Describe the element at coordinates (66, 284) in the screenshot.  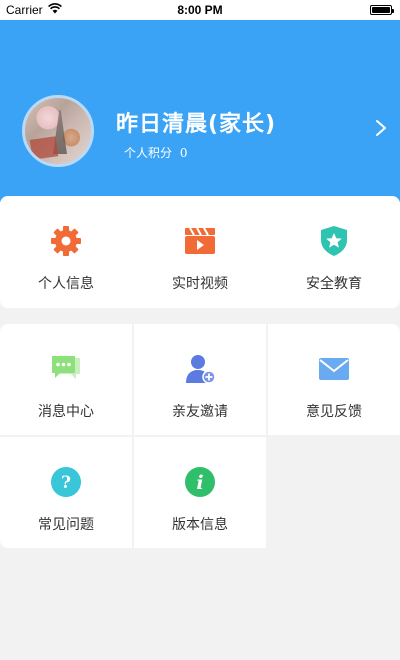
I see `menu-label: 个人信息` at that location.